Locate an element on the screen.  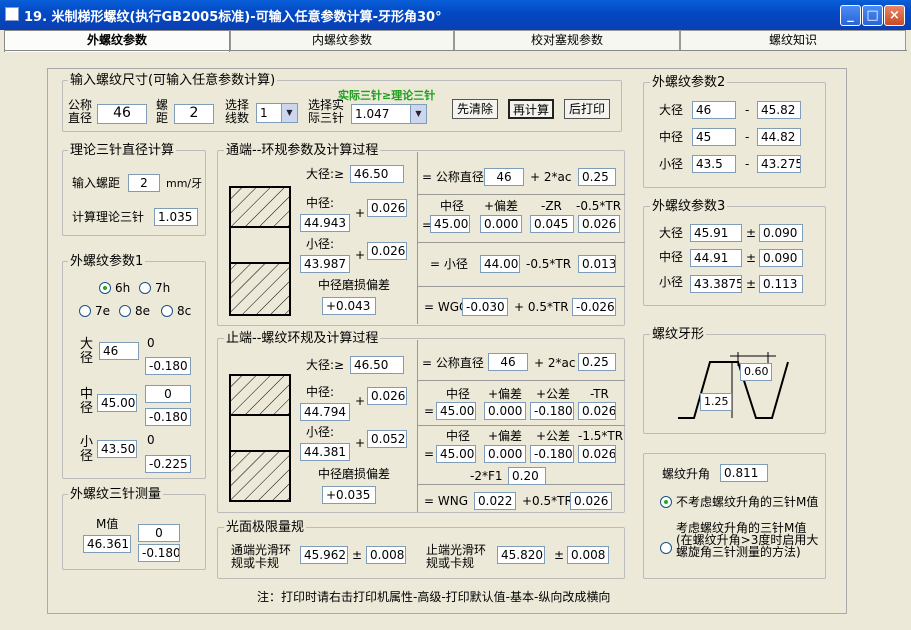
window-title: 19. 米制梯形螺纹(执行GB2005标准)-可输入任意参数计算-牙形角30° is located at coordinates (233, 17).